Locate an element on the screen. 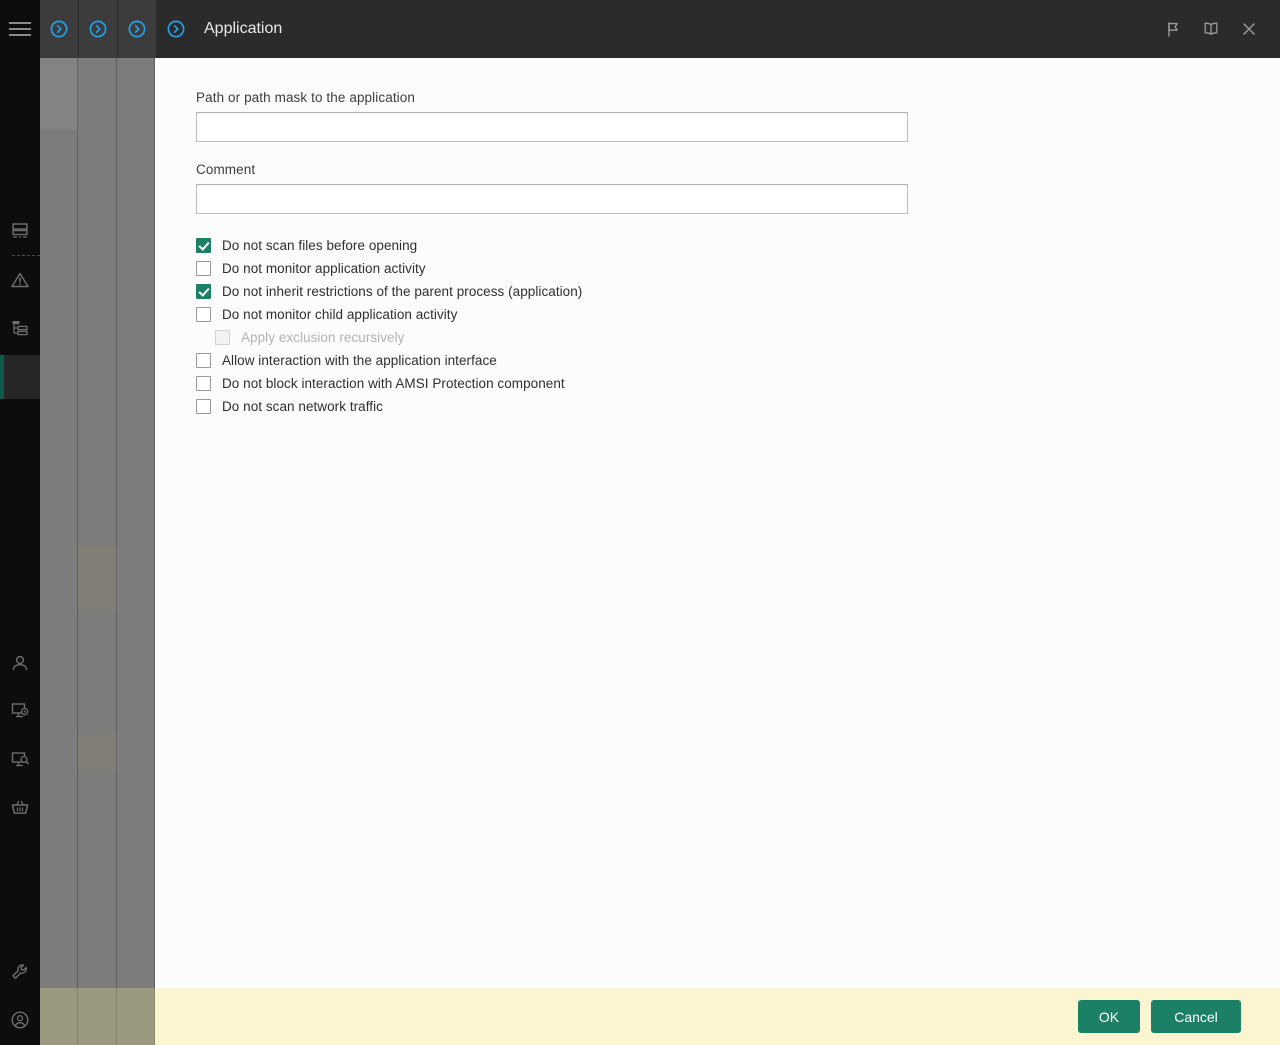  background-row-highlight is located at coordinates (59, 94).